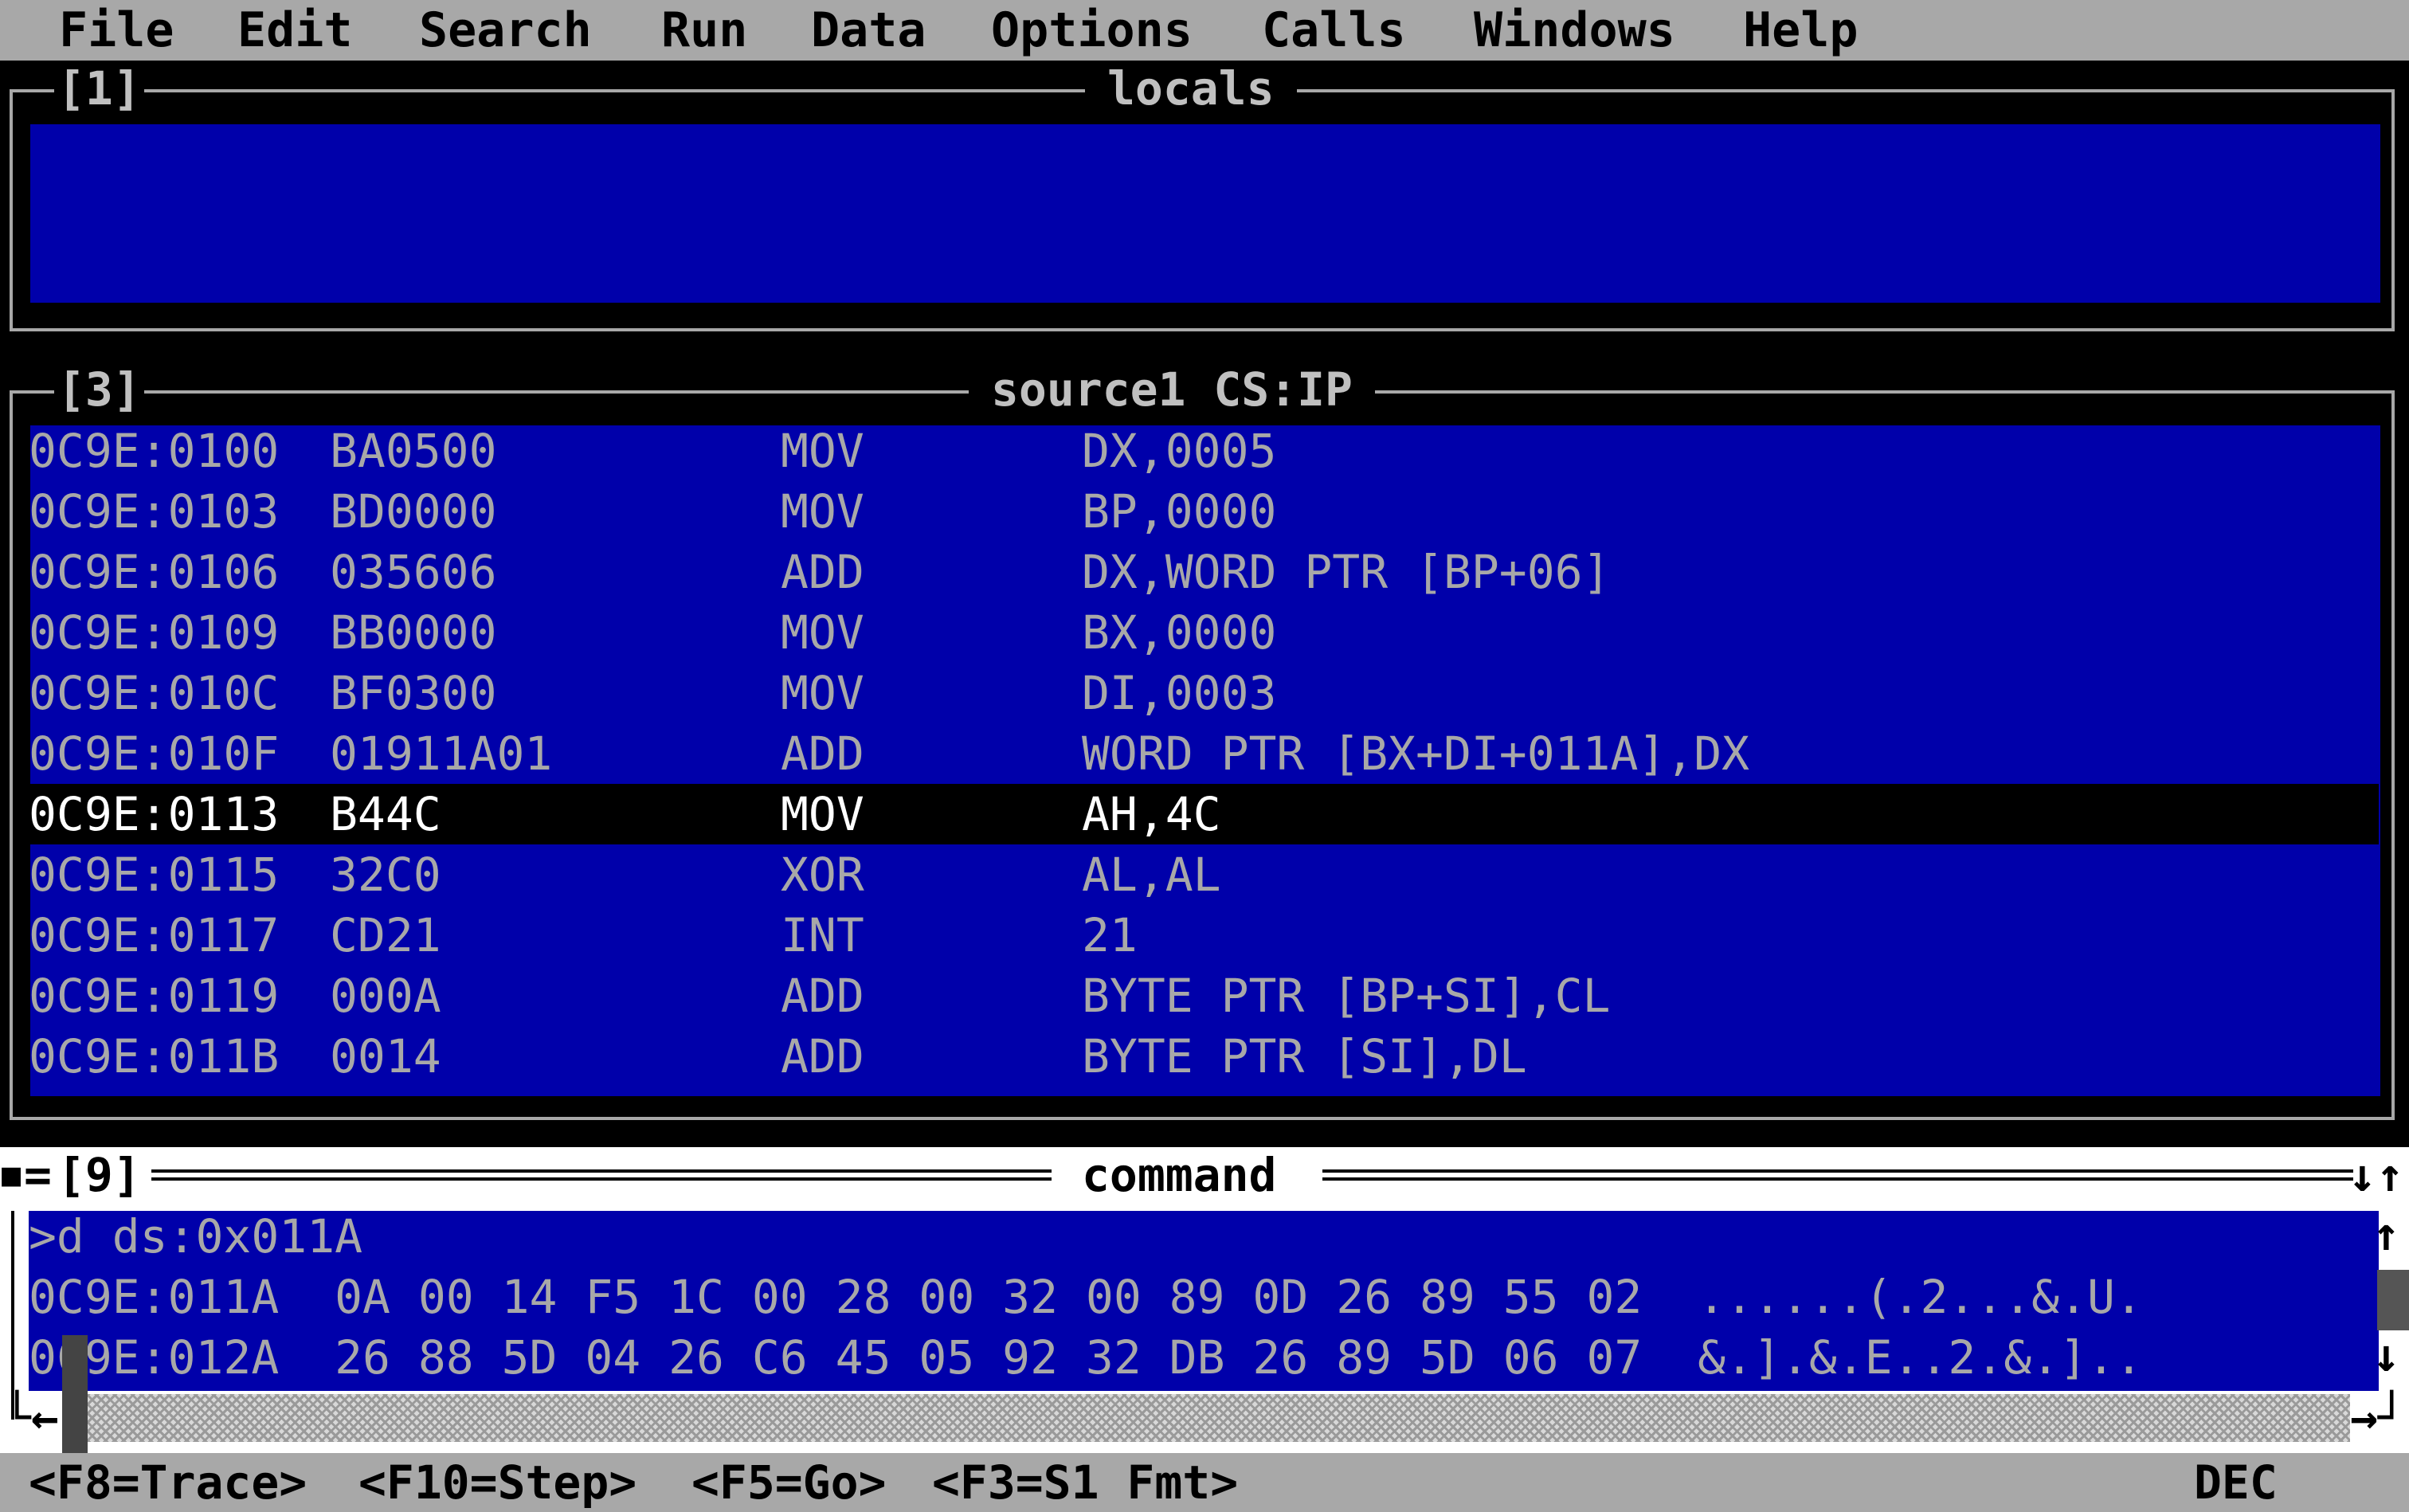 The image size is (2409, 1512). Describe the element at coordinates (1179, 633) in the screenshot. I see `code-operands: BX,0000` at that location.